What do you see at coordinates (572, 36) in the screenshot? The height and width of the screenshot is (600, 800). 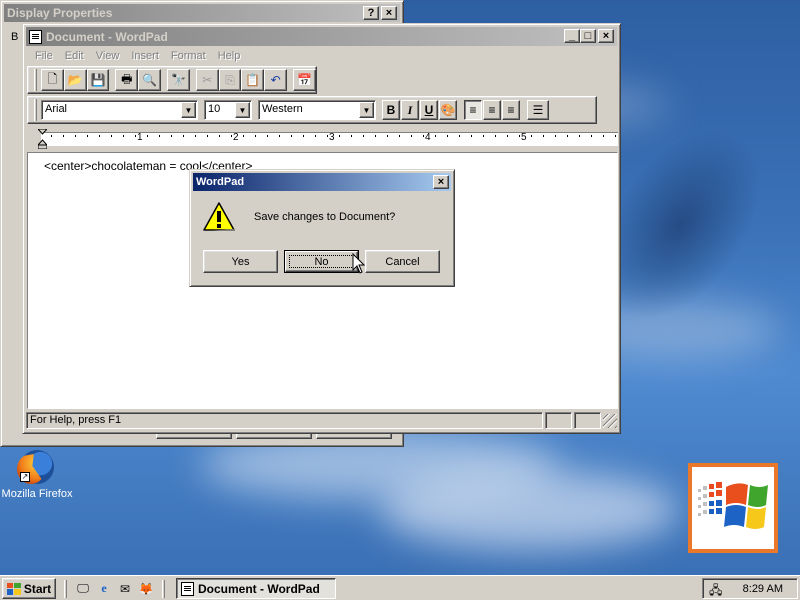 I see `minimize-button: _` at bounding box center [572, 36].